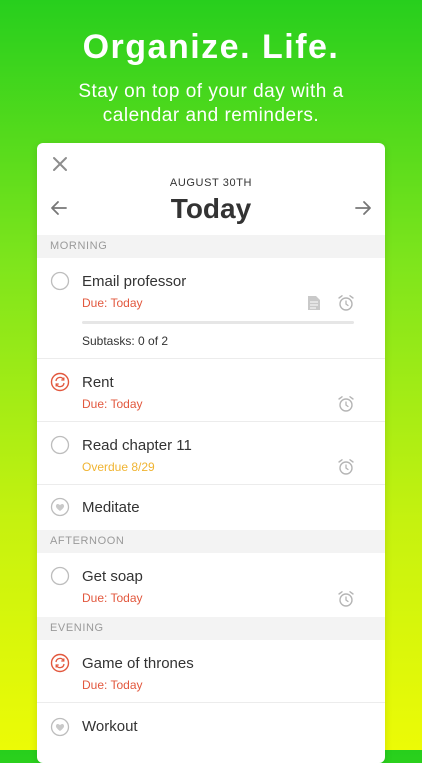 The height and width of the screenshot is (763, 422). What do you see at coordinates (59, 208) in the screenshot?
I see `arrow-left-icon` at bounding box center [59, 208].